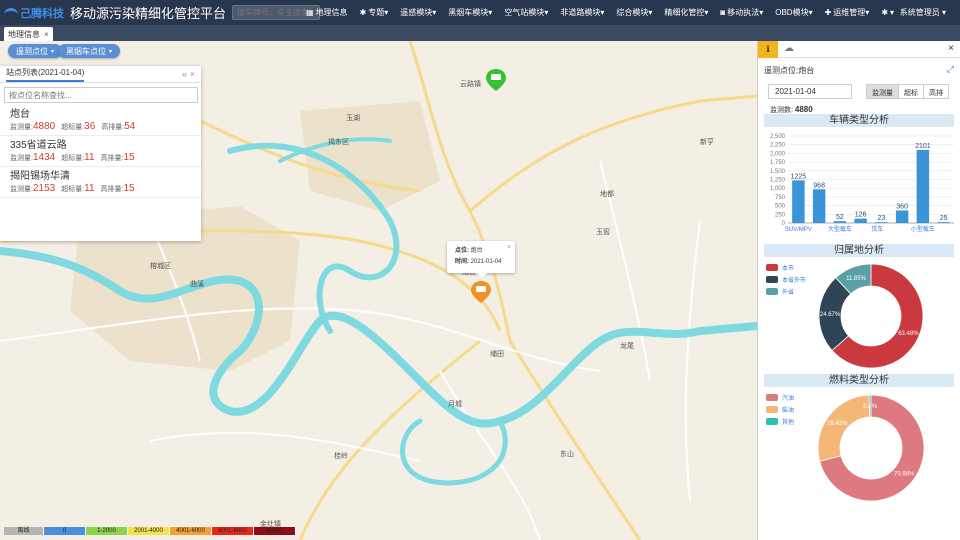  I want to click on legend-segment: 离线, so click(24, 531).